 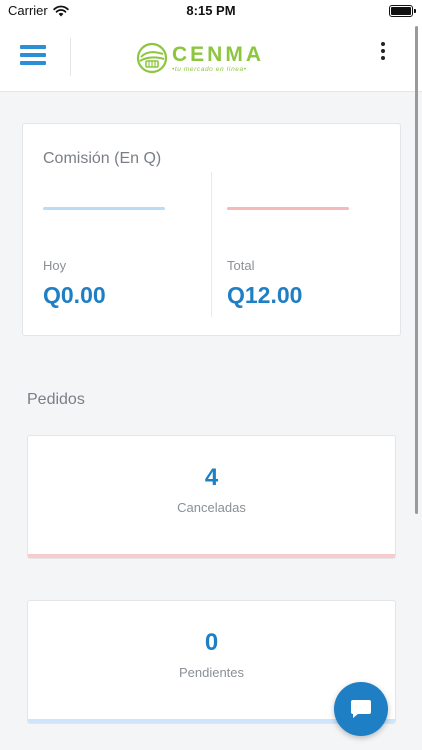 I want to click on logo-text: CENMA •tu mercado en línea•, so click(x=218, y=57).